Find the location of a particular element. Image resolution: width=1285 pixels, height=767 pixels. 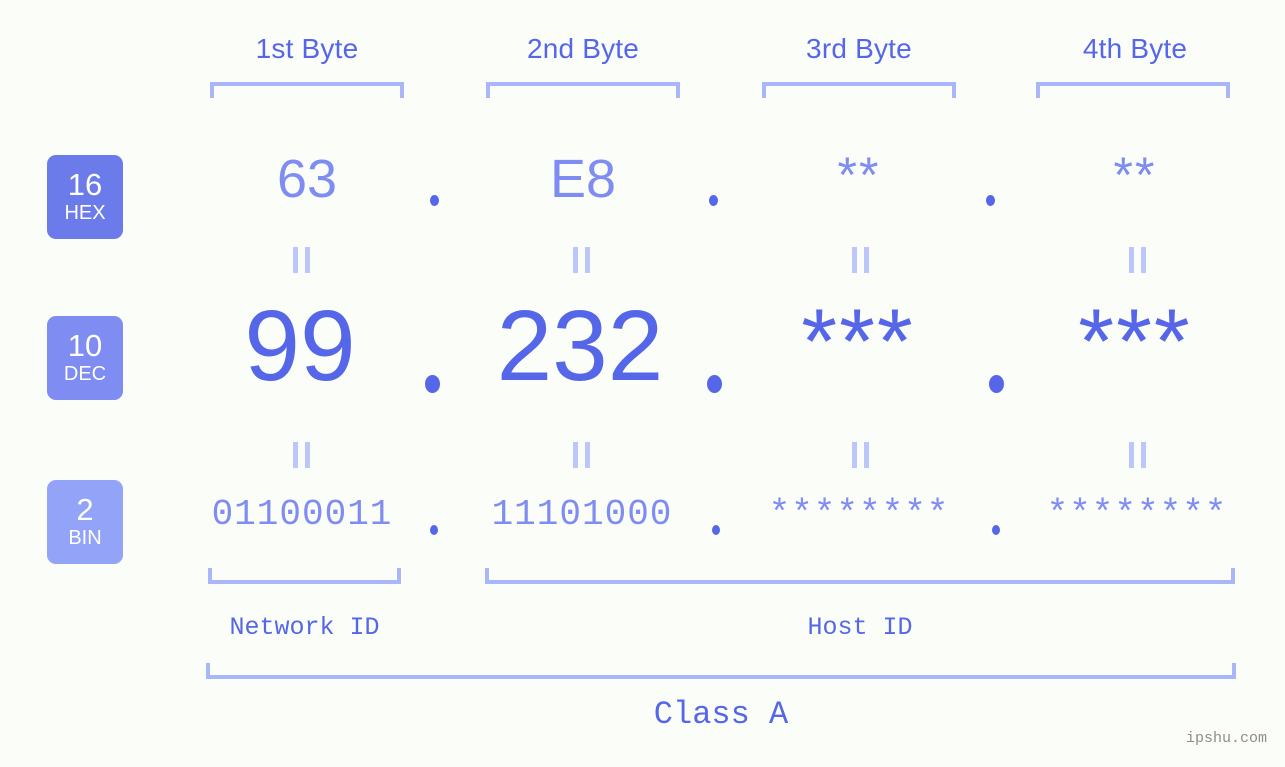

base-badge-hex: 16 HEX is located at coordinates (85, 197).